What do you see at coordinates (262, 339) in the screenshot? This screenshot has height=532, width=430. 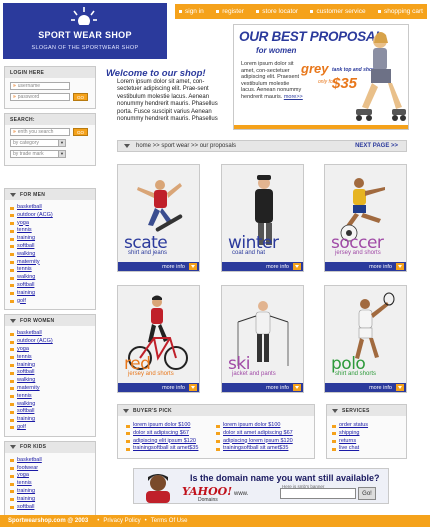 I see `product-card-ski: ski jacket and pants more info` at bounding box center [262, 339].